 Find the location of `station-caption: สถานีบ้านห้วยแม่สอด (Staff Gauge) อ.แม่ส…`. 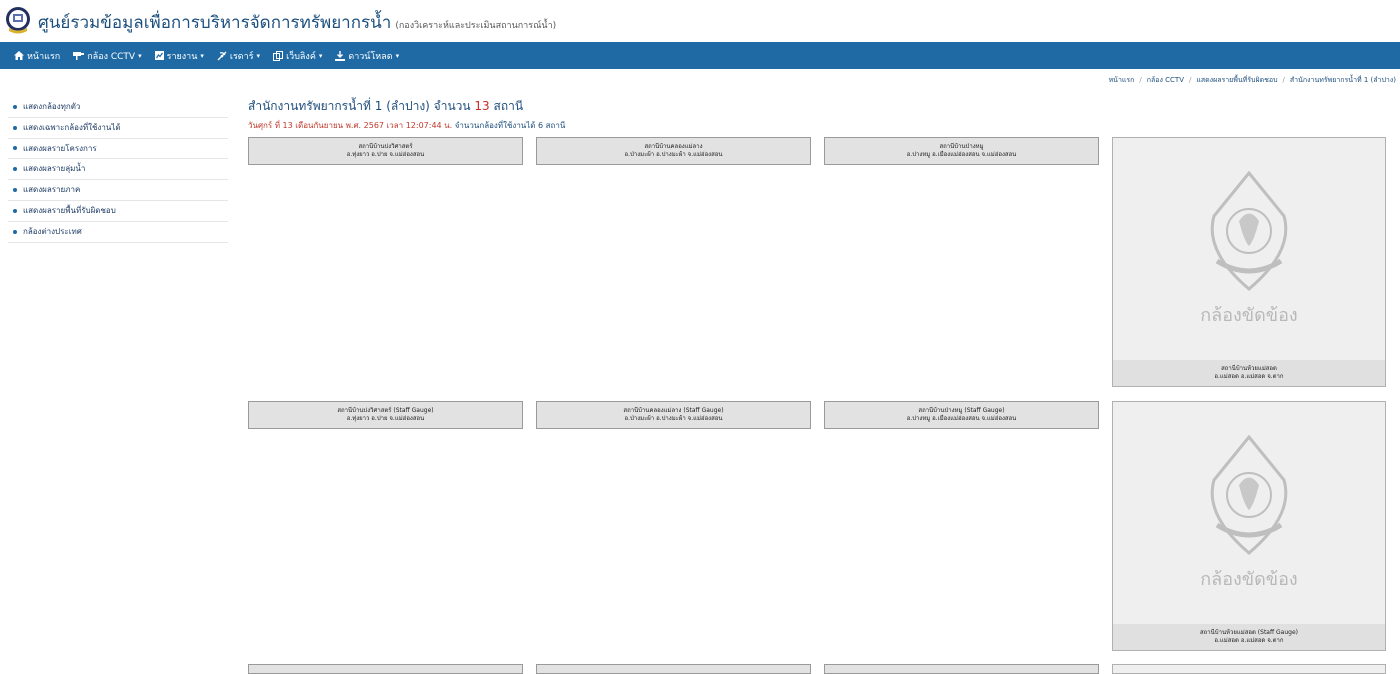

station-caption: สถานีบ้านห้วยแม่สอด (Staff Gauge) อ.แม่ส… is located at coordinates (1249, 637).